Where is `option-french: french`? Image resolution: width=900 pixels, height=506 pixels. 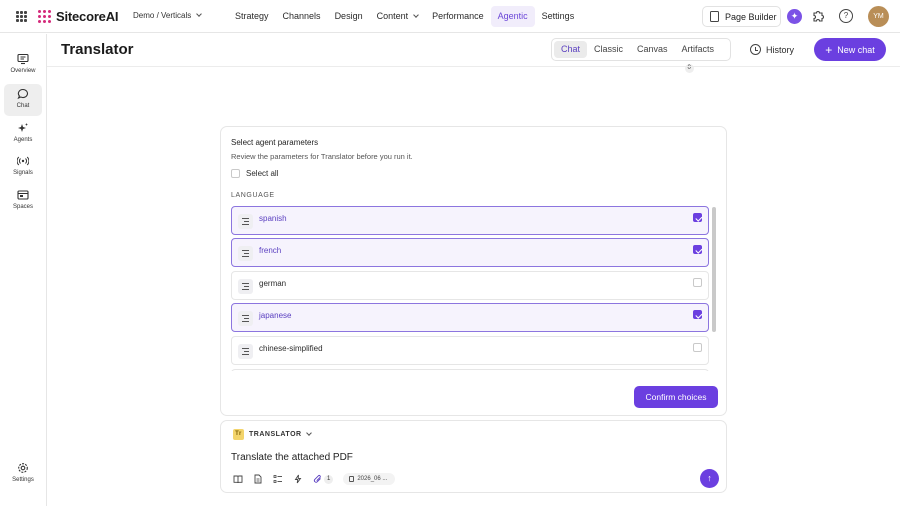 option-french: french is located at coordinates (470, 252).